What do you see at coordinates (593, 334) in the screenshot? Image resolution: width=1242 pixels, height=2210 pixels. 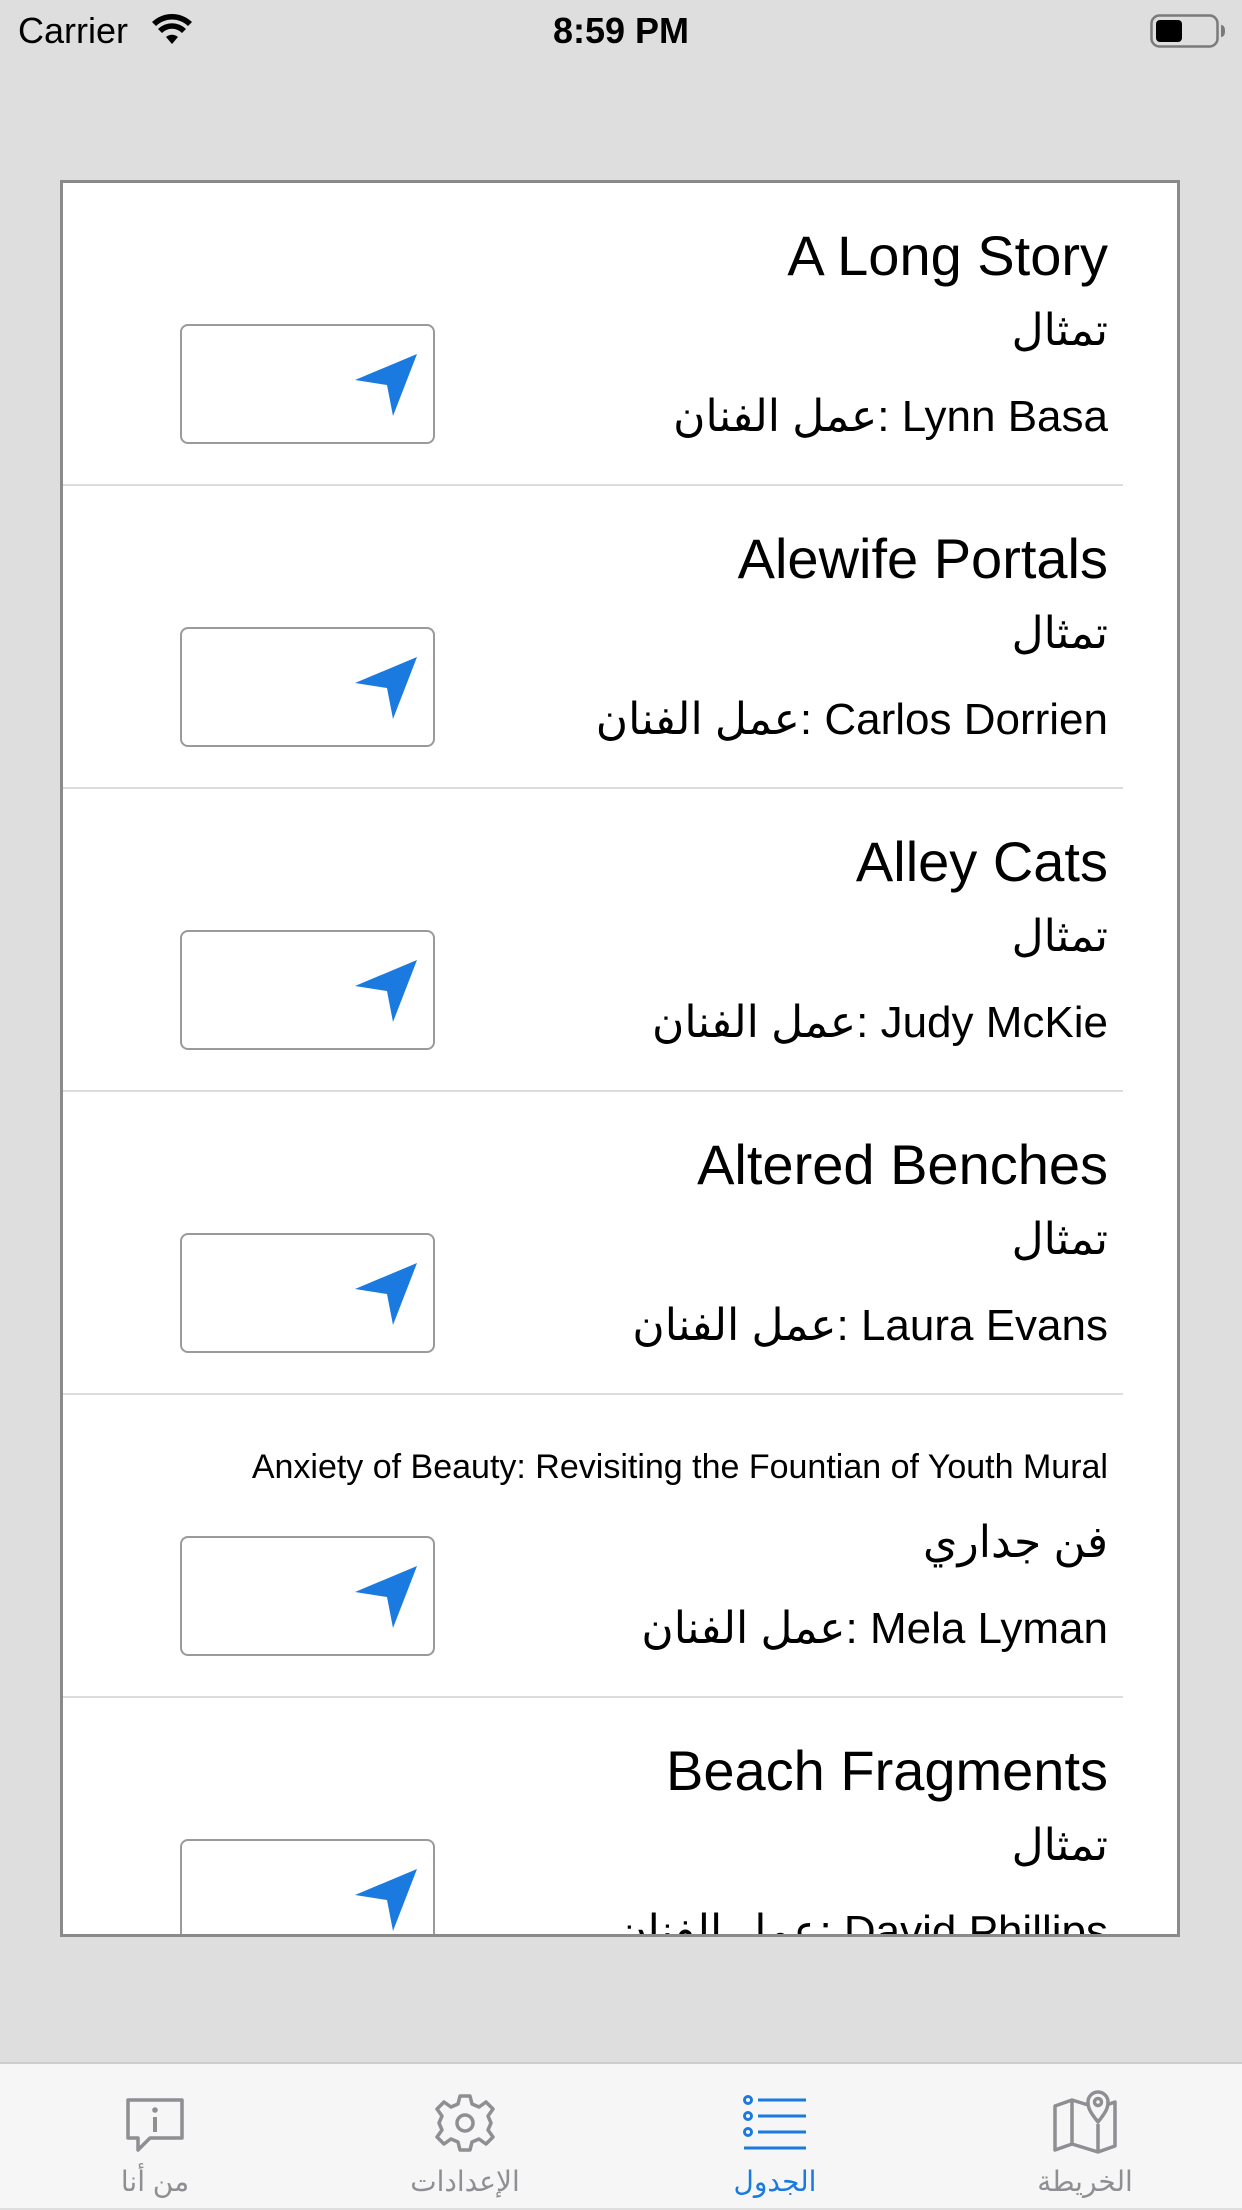 I see `table-row: A Long Story تمثال عمل الفنان: Lynn Basa` at bounding box center [593, 334].